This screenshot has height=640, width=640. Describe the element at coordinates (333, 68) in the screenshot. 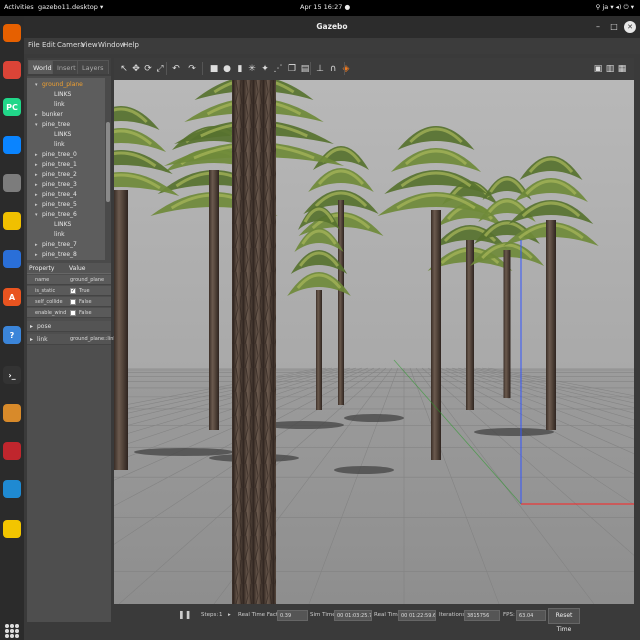

I see `snap-icon: ∩` at that location.